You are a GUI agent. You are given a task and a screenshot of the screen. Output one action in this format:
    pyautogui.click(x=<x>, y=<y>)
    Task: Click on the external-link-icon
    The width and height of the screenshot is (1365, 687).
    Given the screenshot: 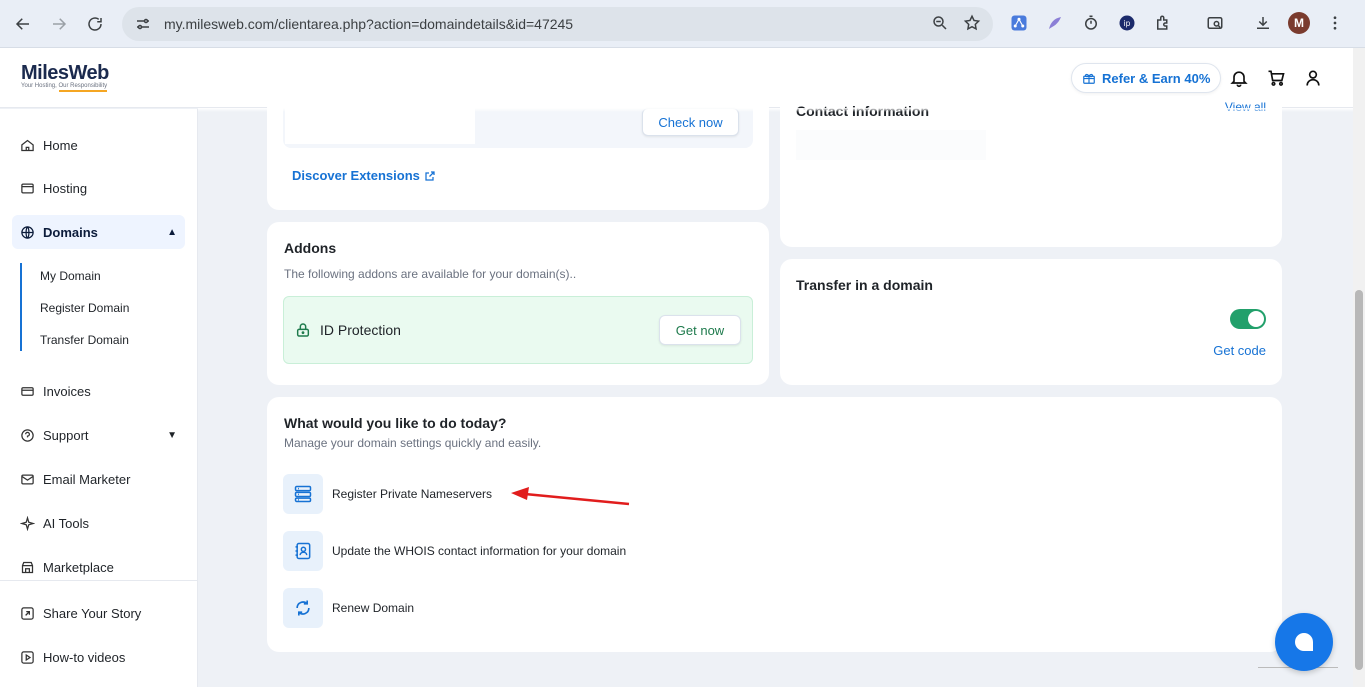 What is the action you would take?
    pyautogui.click(x=430, y=175)
    